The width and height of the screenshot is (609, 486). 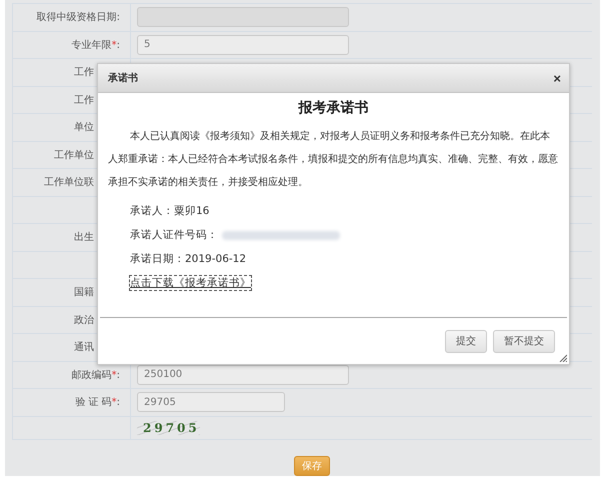 I want to click on field-label: 出生, so click(x=84, y=237).